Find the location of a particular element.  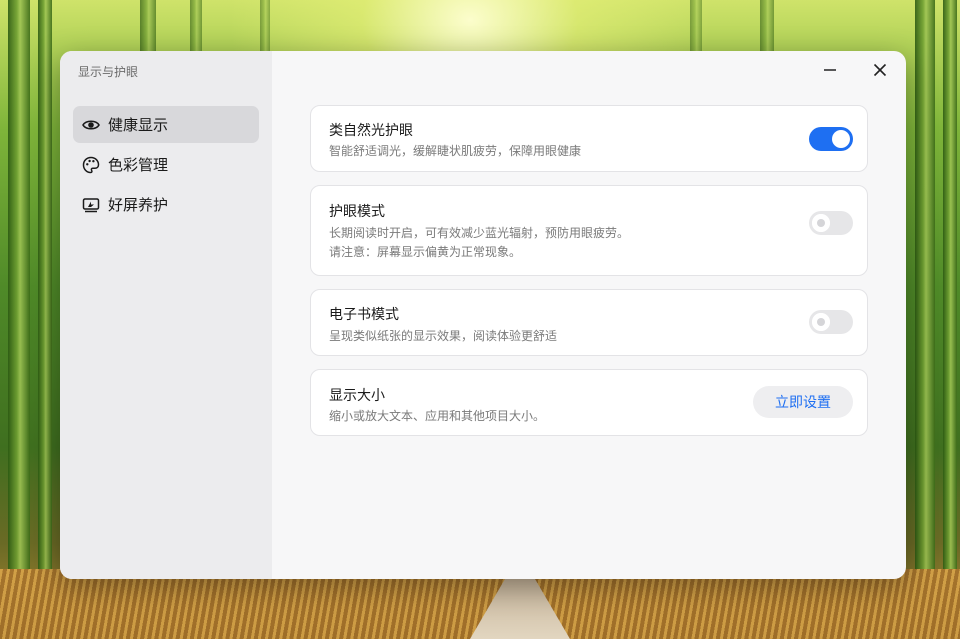

set-now-button: 立即设置 is located at coordinates (803, 402).